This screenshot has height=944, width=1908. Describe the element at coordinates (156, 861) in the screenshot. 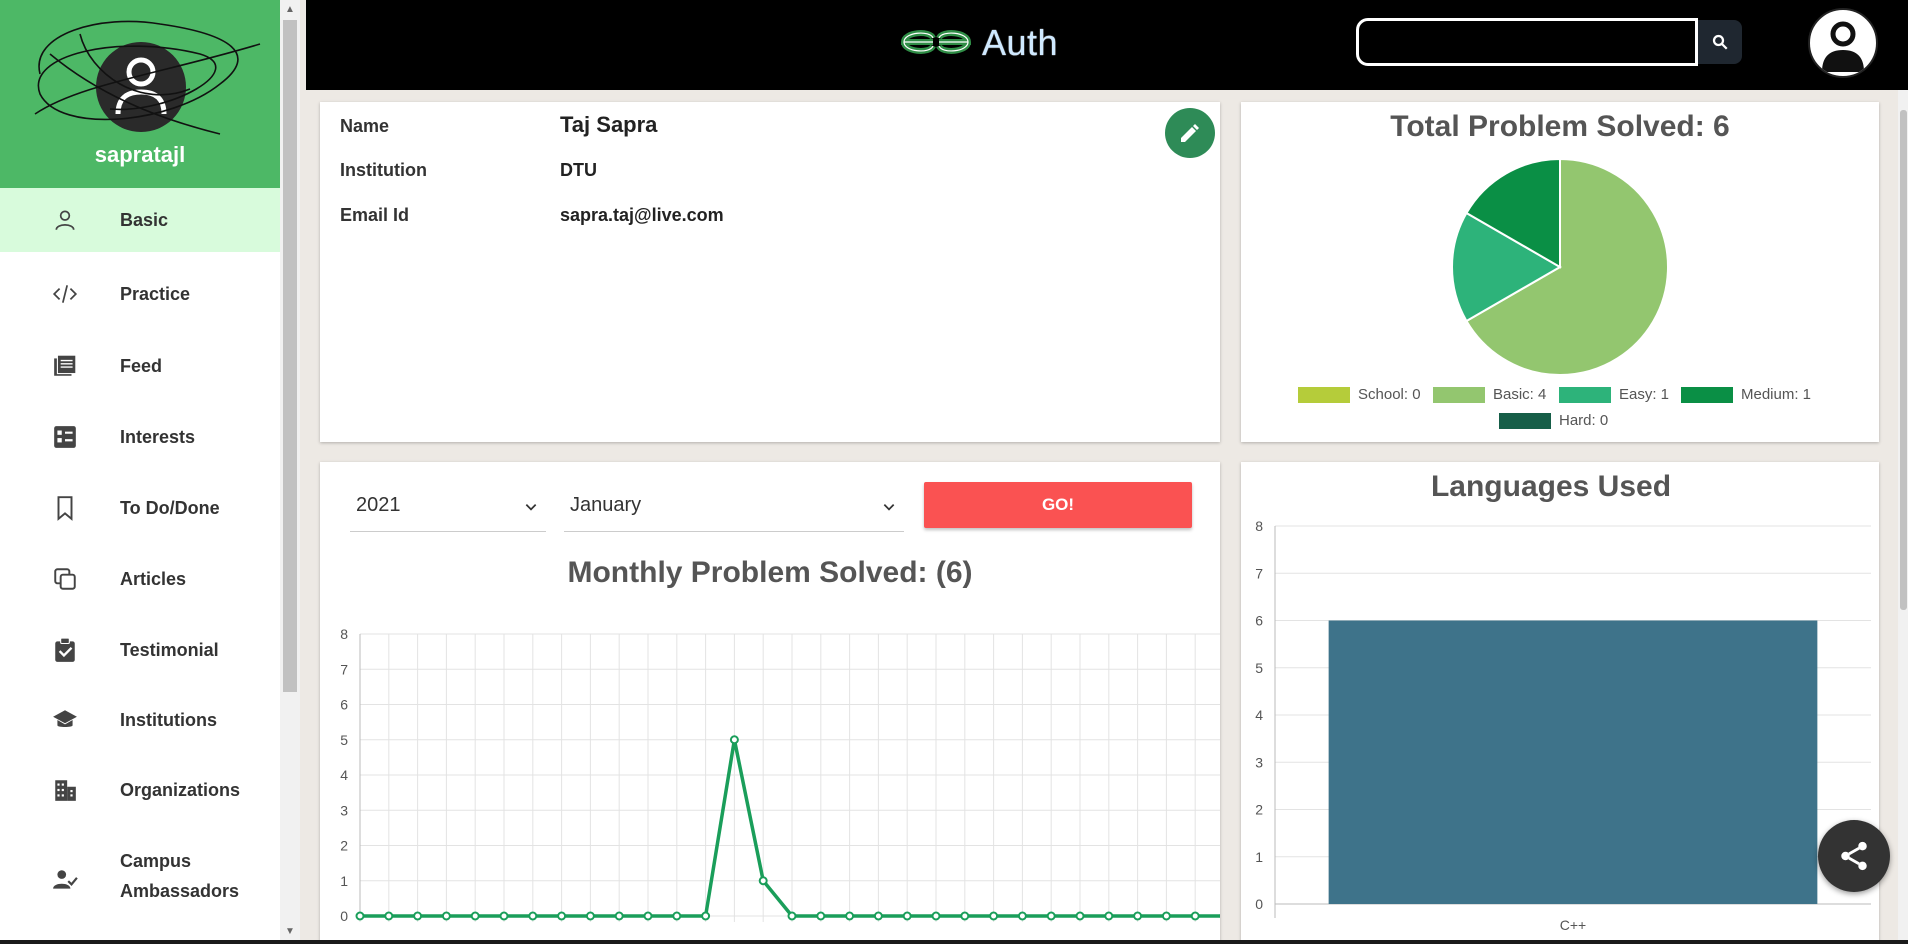

I see `sidebar-item-label: Campus` at that location.